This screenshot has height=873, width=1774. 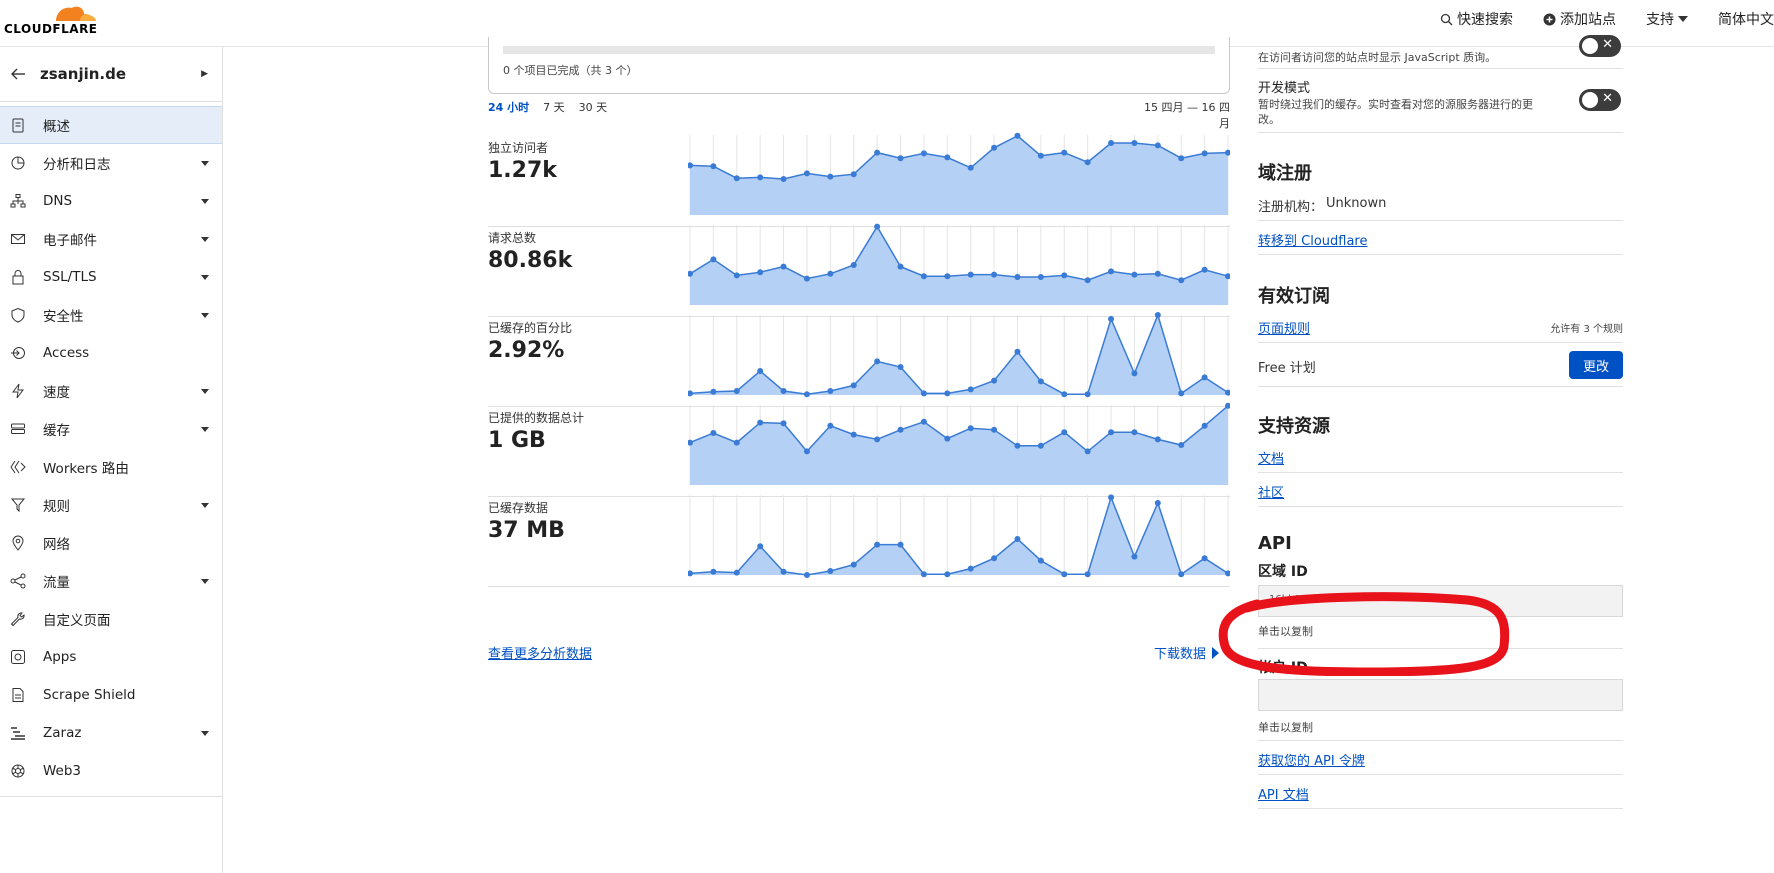 I want to click on api-token-link: 获取您的 API 令牌, so click(x=1311, y=759).